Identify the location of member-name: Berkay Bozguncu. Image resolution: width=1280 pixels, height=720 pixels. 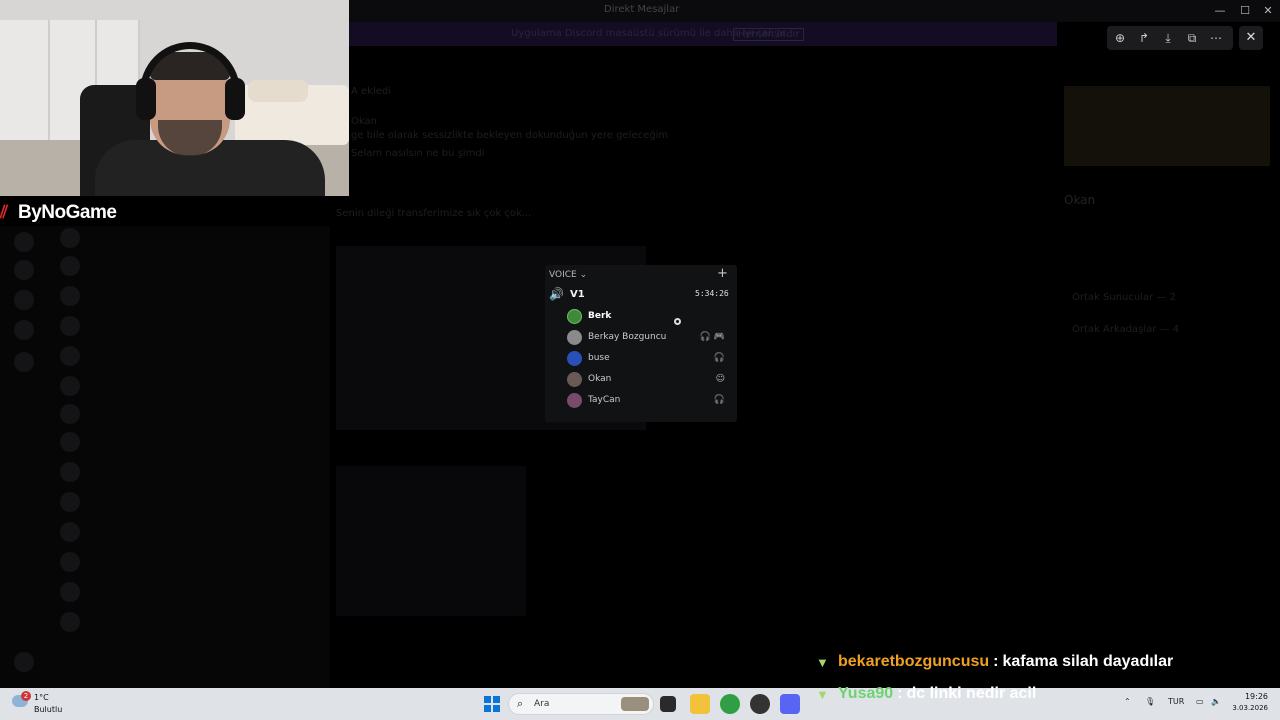
(627, 337).